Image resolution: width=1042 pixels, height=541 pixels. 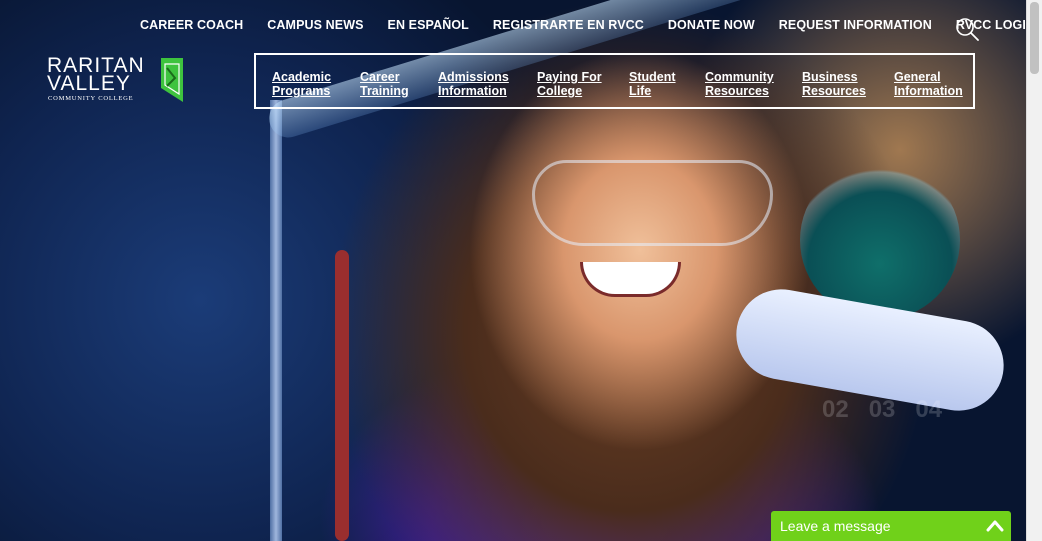 I want to click on slider-indicators: 02 03 04, so click(x=882, y=410).